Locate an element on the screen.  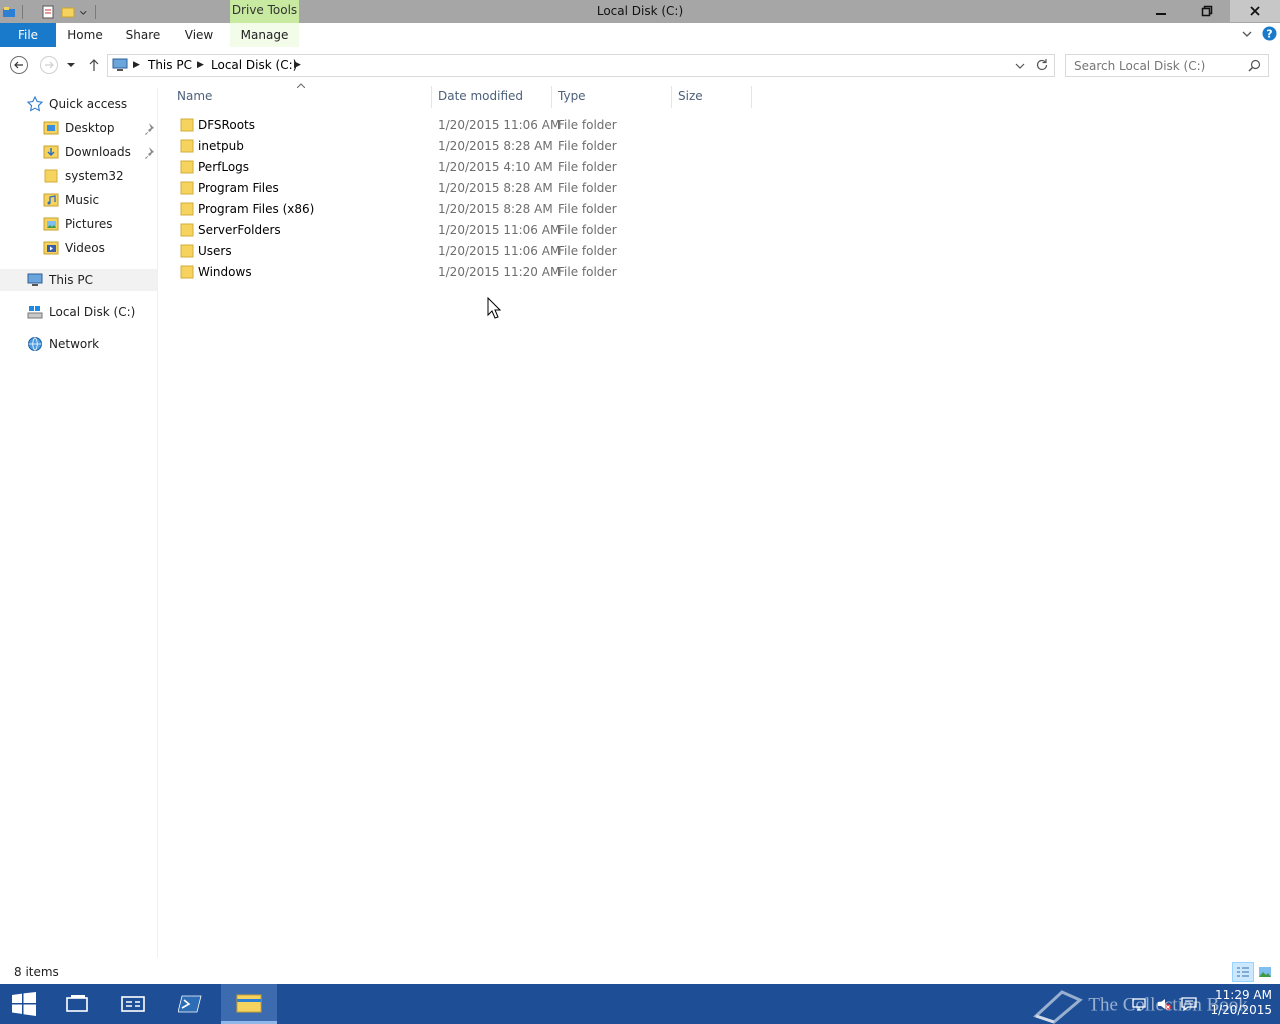
file-row: Windows 1/20/2015 11:20 AM File folder is located at coordinates (463, 272).